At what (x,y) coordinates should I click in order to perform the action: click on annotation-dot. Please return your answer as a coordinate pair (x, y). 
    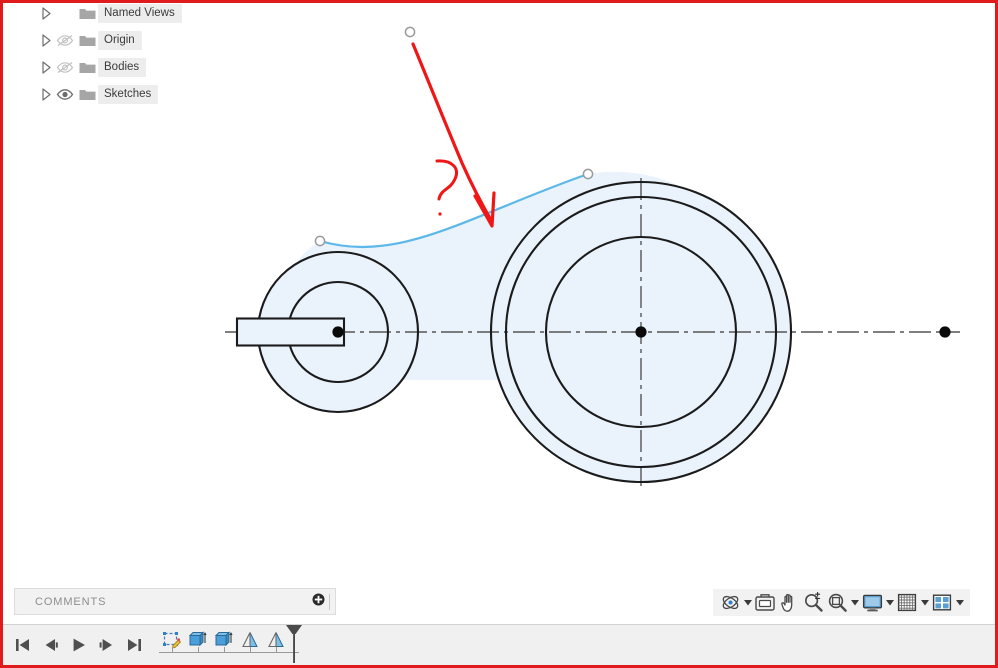
    Looking at the image, I should click on (440, 214).